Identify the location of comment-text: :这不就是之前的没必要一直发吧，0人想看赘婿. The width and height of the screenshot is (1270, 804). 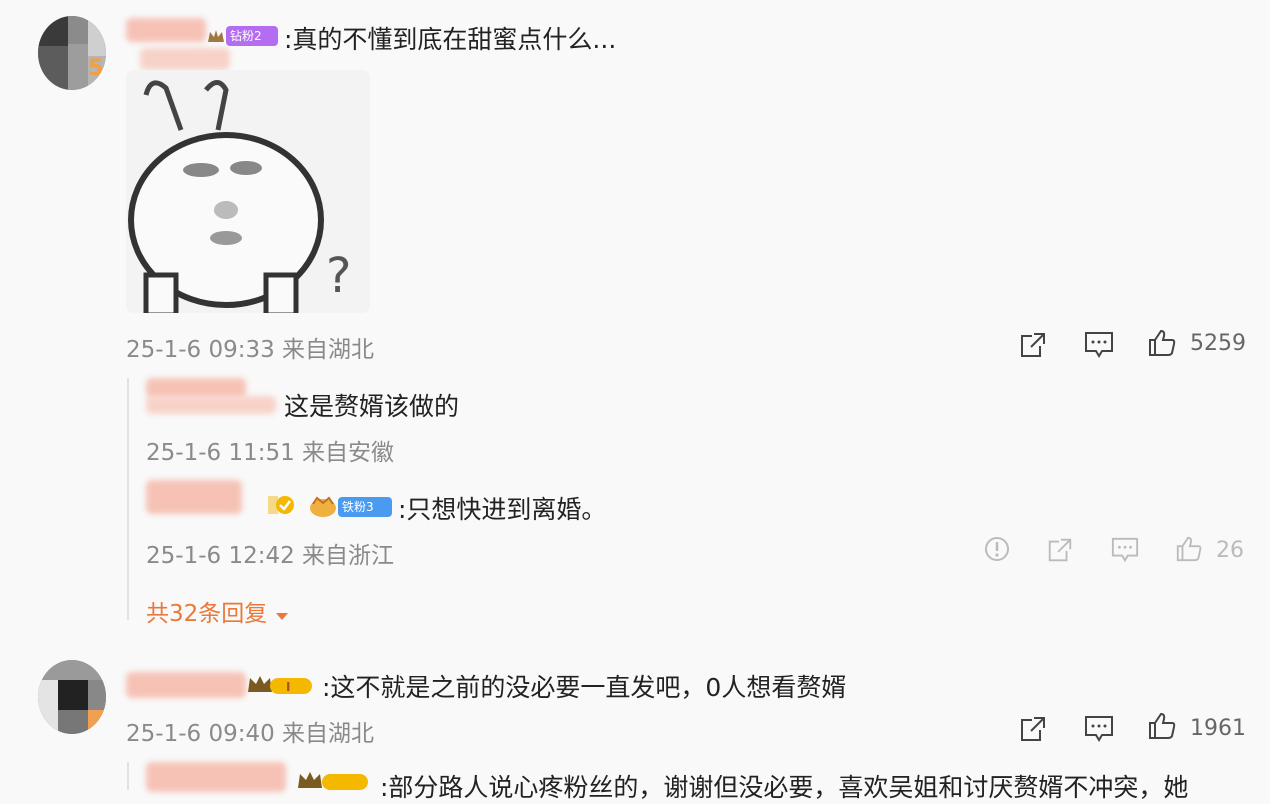
(584, 687).